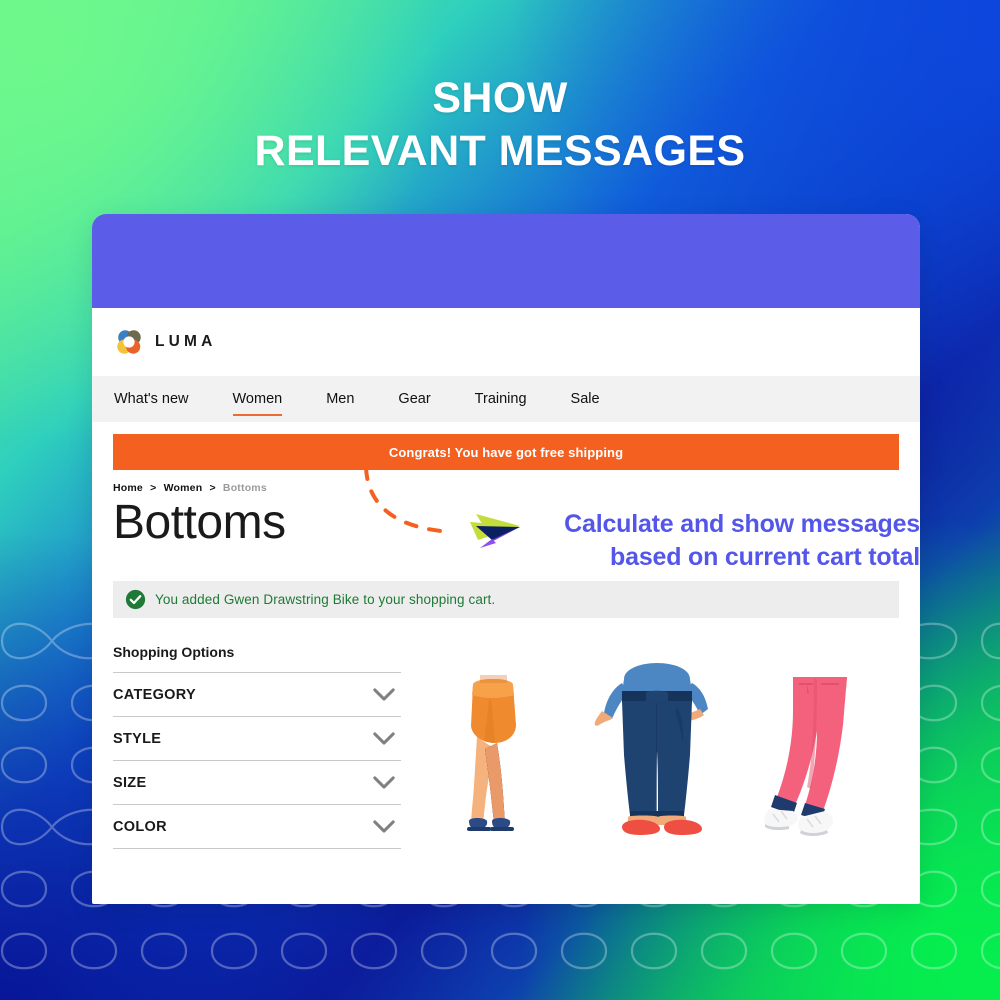  Describe the element at coordinates (491, 753) in the screenshot. I see `orange-shorts-illustration` at that location.